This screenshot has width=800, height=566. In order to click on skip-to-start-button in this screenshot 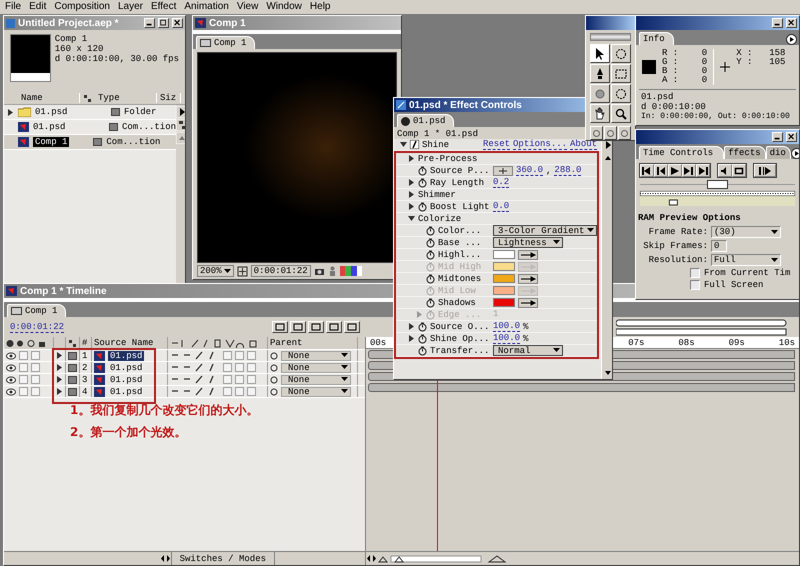, I will do `click(647, 170)`.